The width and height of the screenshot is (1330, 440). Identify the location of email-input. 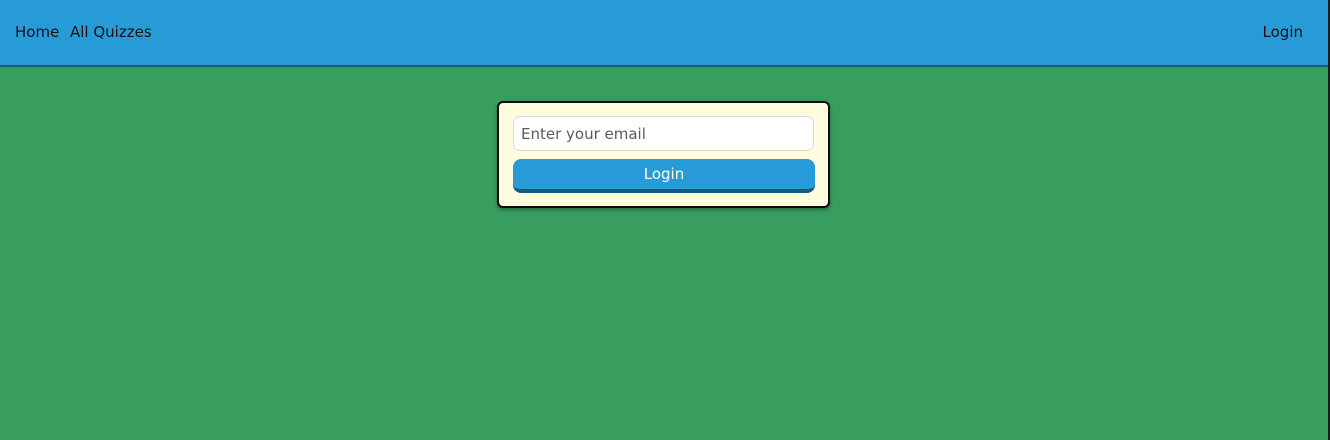
(663, 133).